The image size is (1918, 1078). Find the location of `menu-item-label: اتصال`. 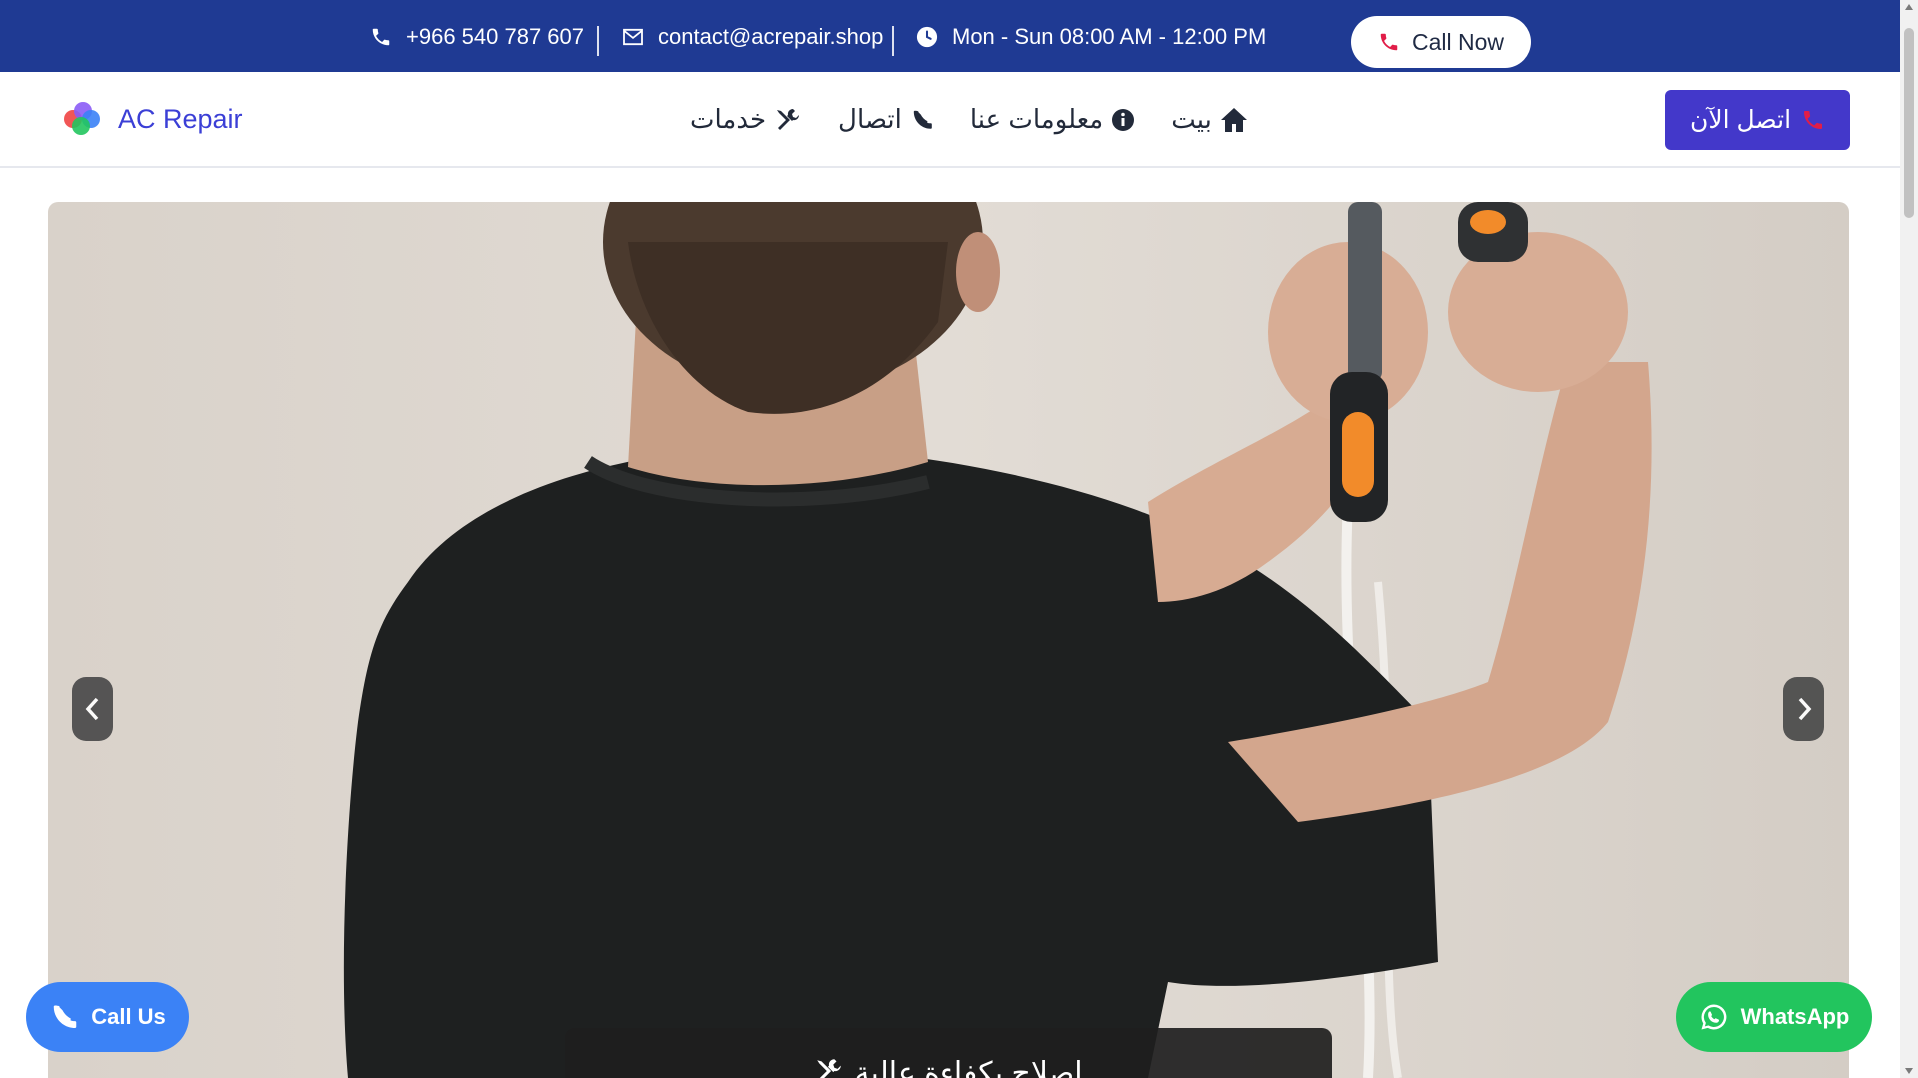

menu-item-label: اتصال is located at coordinates (870, 119).